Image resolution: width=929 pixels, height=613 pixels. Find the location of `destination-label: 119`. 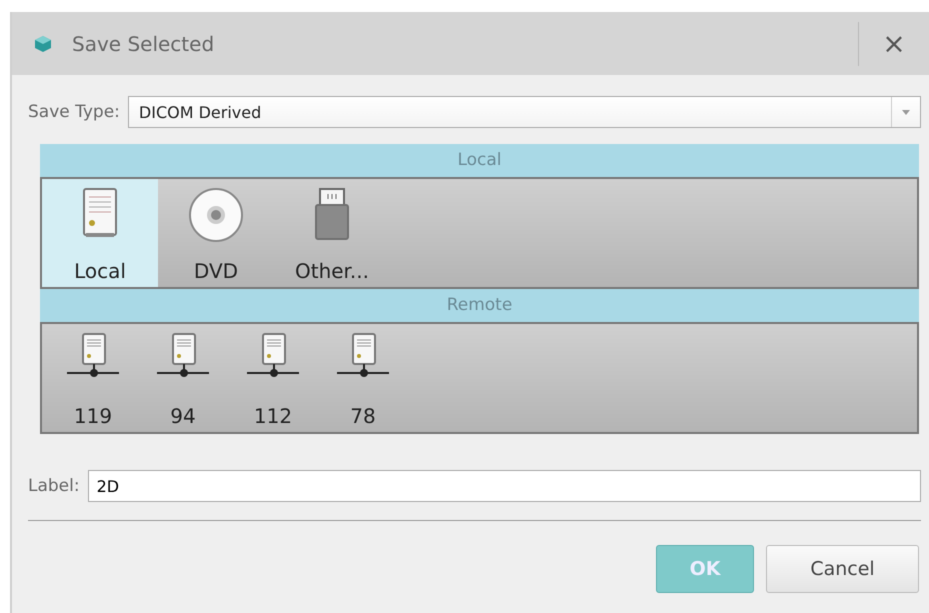

destination-label: 119 is located at coordinates (93, 416).